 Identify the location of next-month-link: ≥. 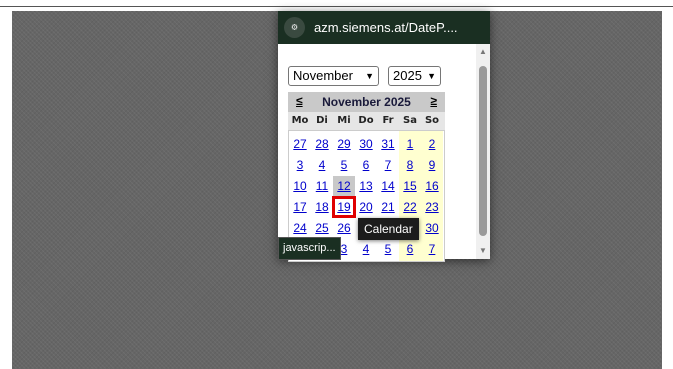
(433, 101).